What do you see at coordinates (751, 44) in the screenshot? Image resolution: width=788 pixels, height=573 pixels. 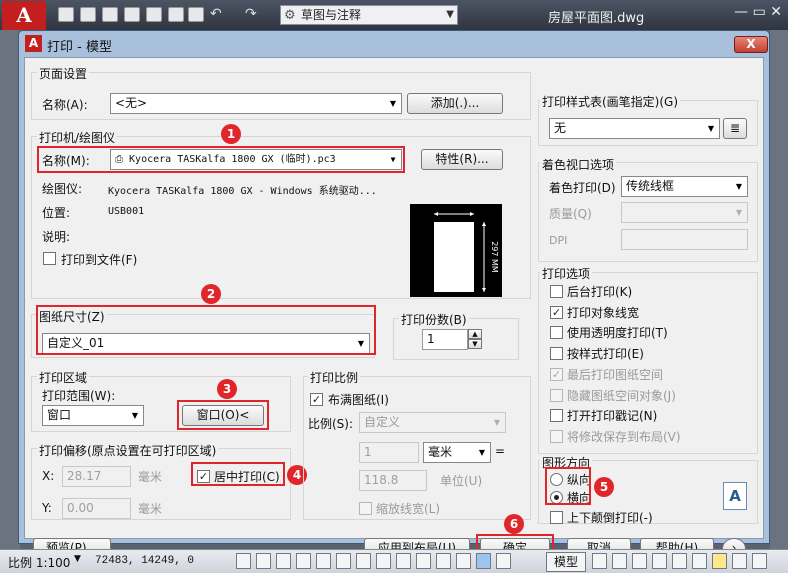 I see `close-button: X` at bounding box center [751, 44].